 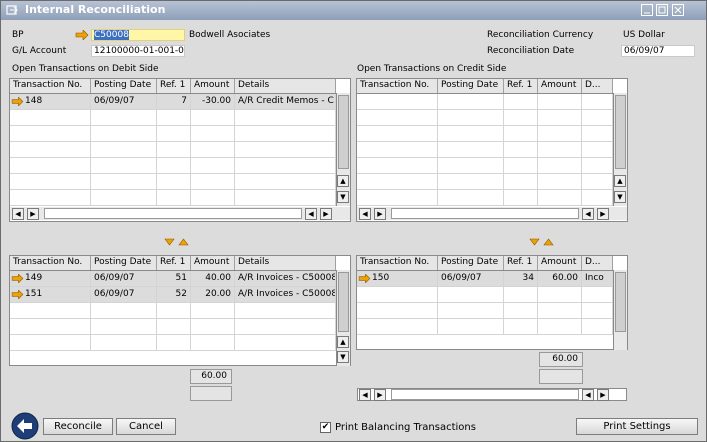 What do you see at coordinates (658, 51) in the screenshot?
I see `reconciliation-date-field: 06/09/07` at bounding box center [658, 51].